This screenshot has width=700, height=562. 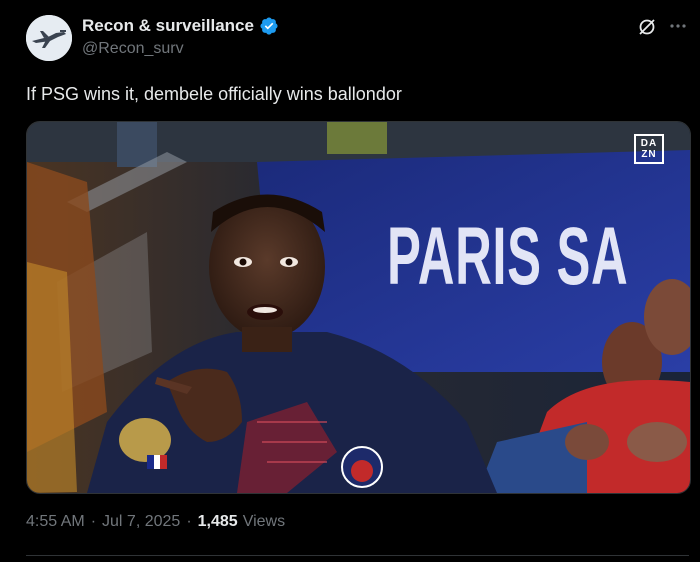 What do you see at coordinates (649, 154) in the screenshot?
I see `watermark-line2: ZN` at bounding box center [649, 154].